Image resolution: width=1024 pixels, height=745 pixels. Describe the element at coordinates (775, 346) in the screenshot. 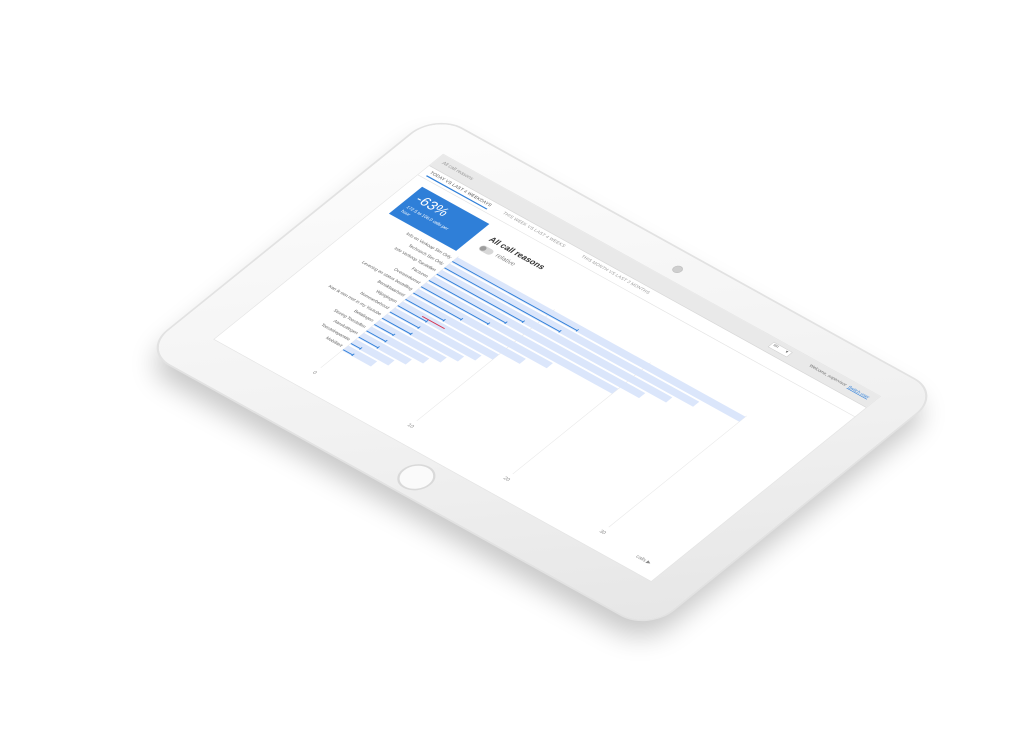

I see `language-value: en` at that location.